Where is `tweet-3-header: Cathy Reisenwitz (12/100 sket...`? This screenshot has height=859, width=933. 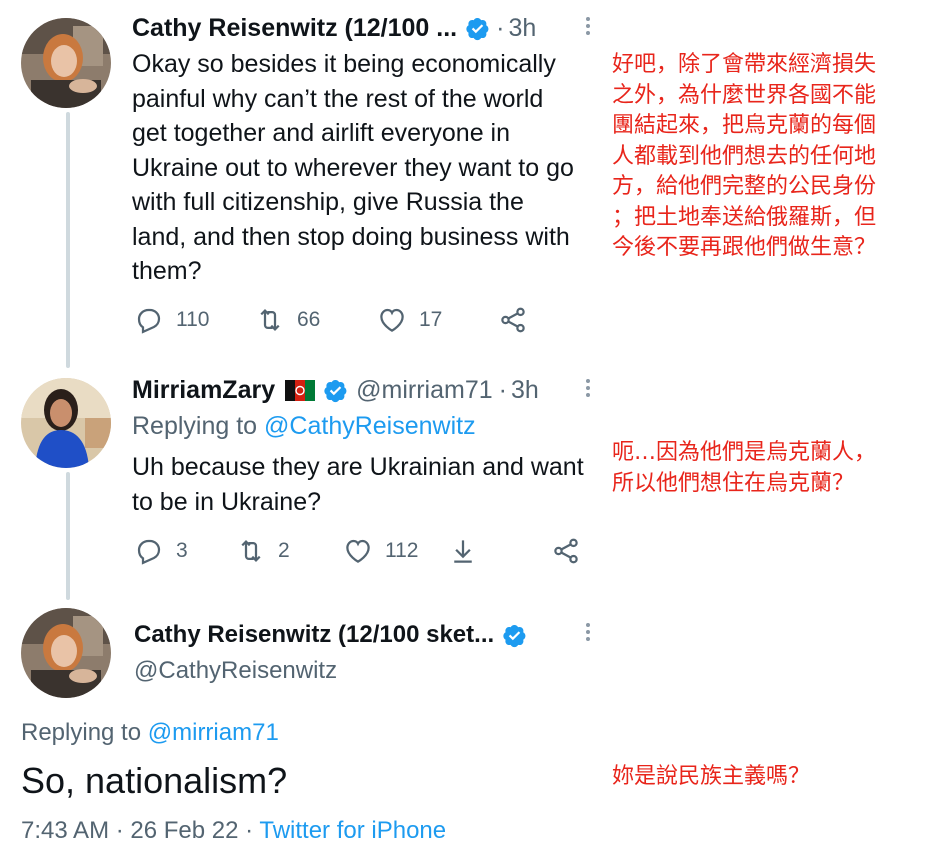
tweet-3-header: Cathy Reisenwitz (12/100 sket... is located at coordinates (330, 635).